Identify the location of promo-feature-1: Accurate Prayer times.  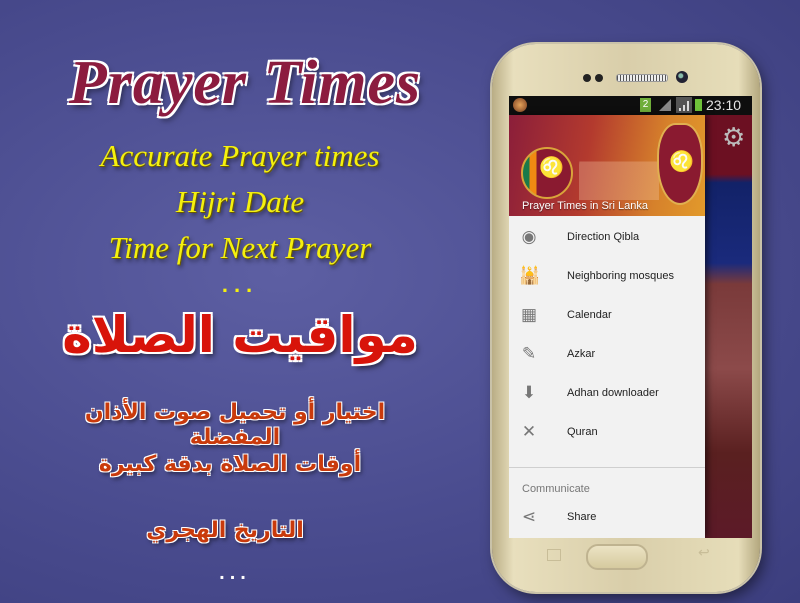
(240, 155).